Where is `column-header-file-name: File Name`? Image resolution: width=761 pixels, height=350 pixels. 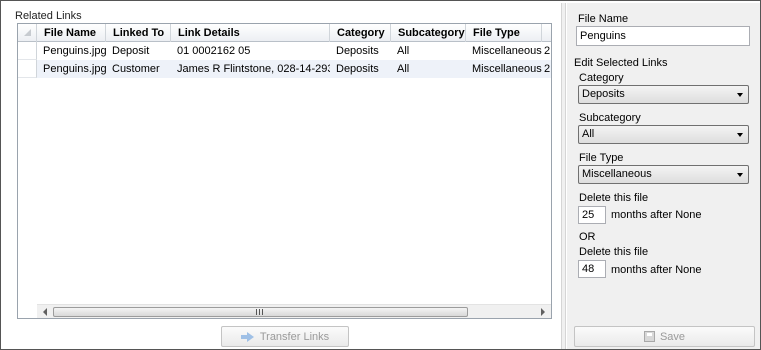 column-header-file-name: File Name is located at coordinates (71, 33).